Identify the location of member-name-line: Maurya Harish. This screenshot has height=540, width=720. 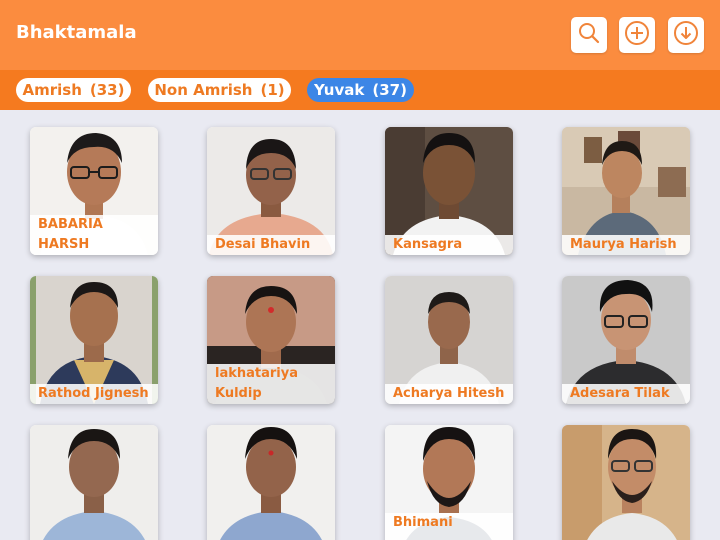
(623, 244).